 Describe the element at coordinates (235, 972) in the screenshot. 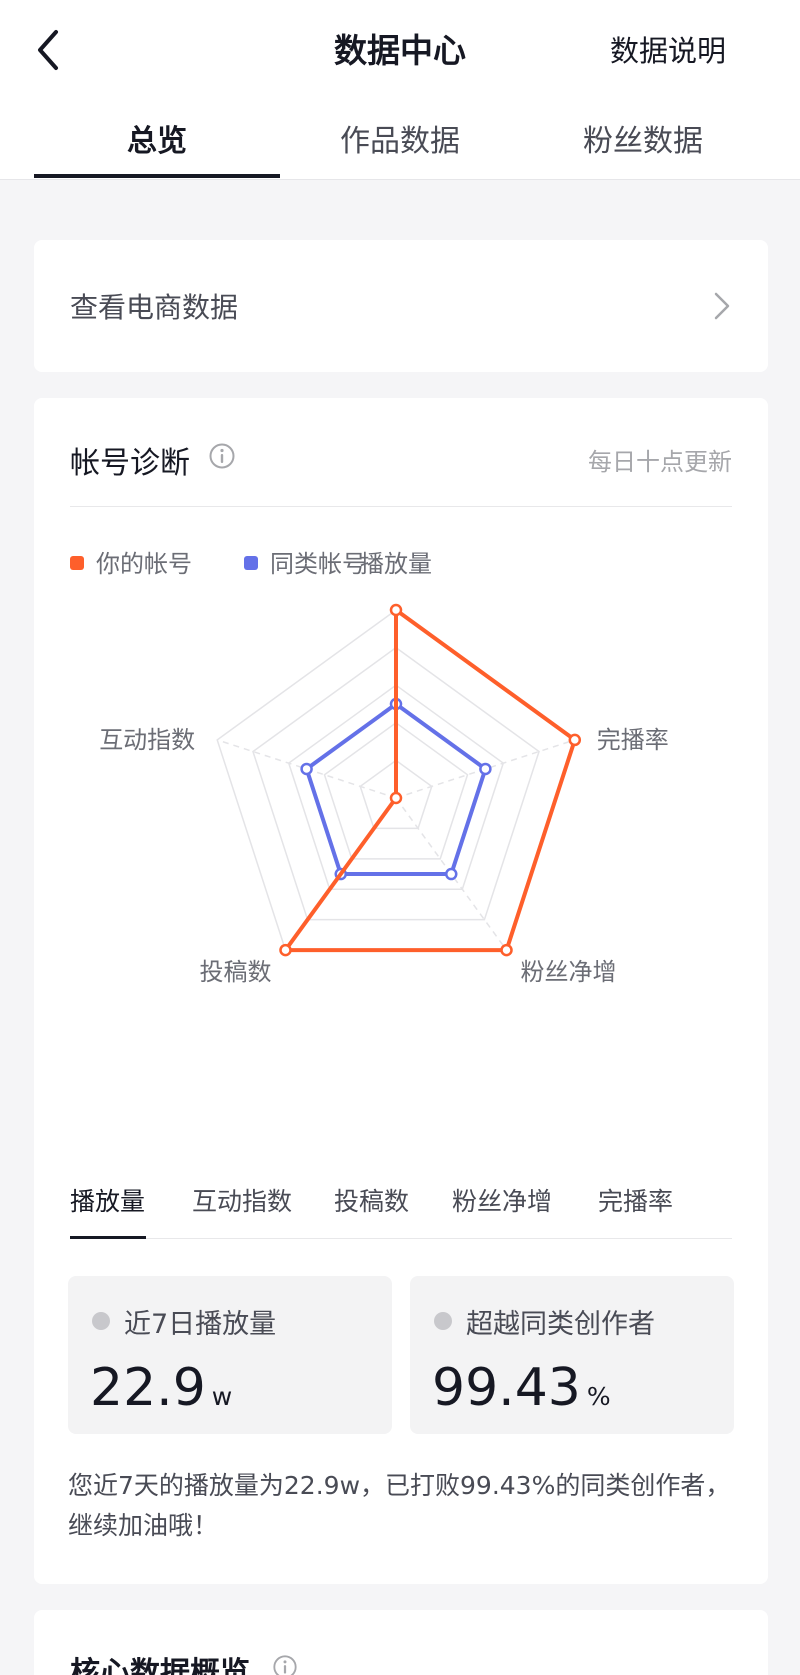

I see `radar-axis-label: 投稿数` at that location.